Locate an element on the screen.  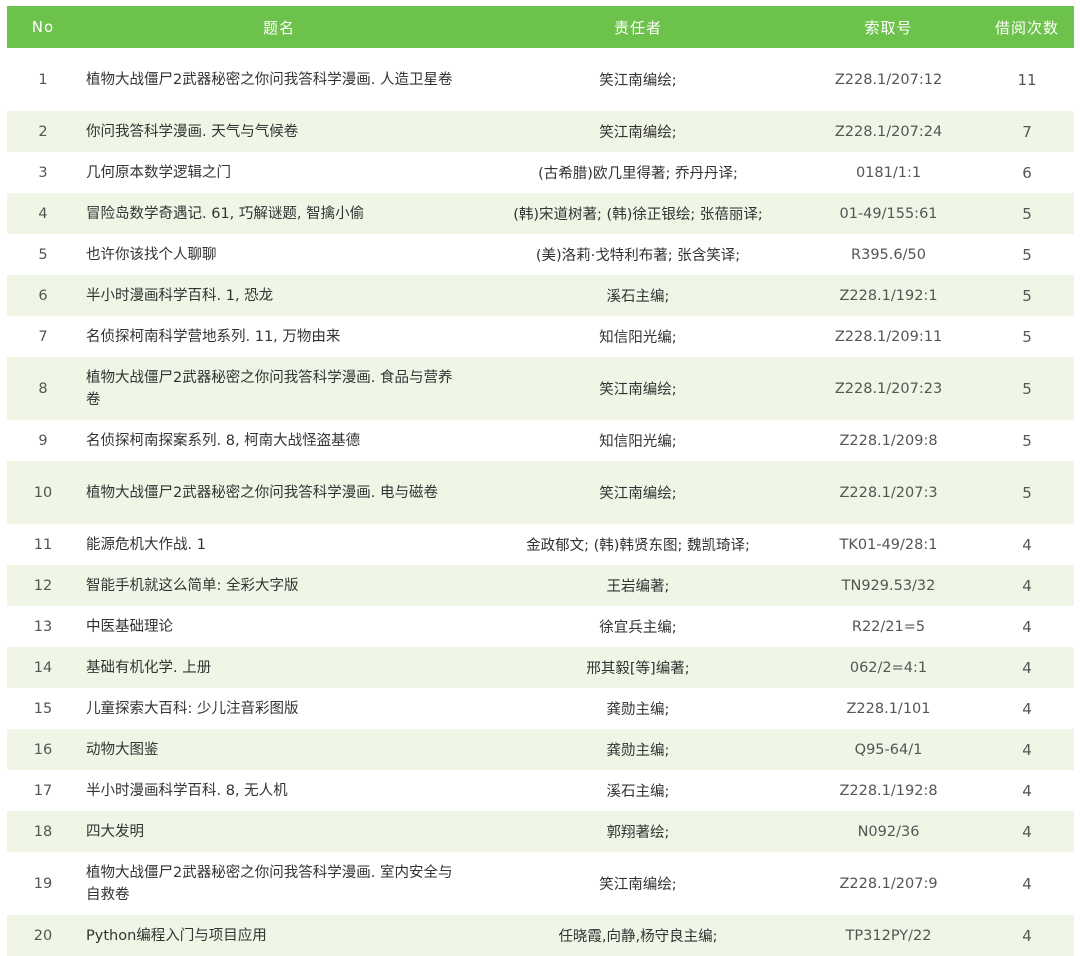
row-no: 17 is located at coordinates (43, 790).